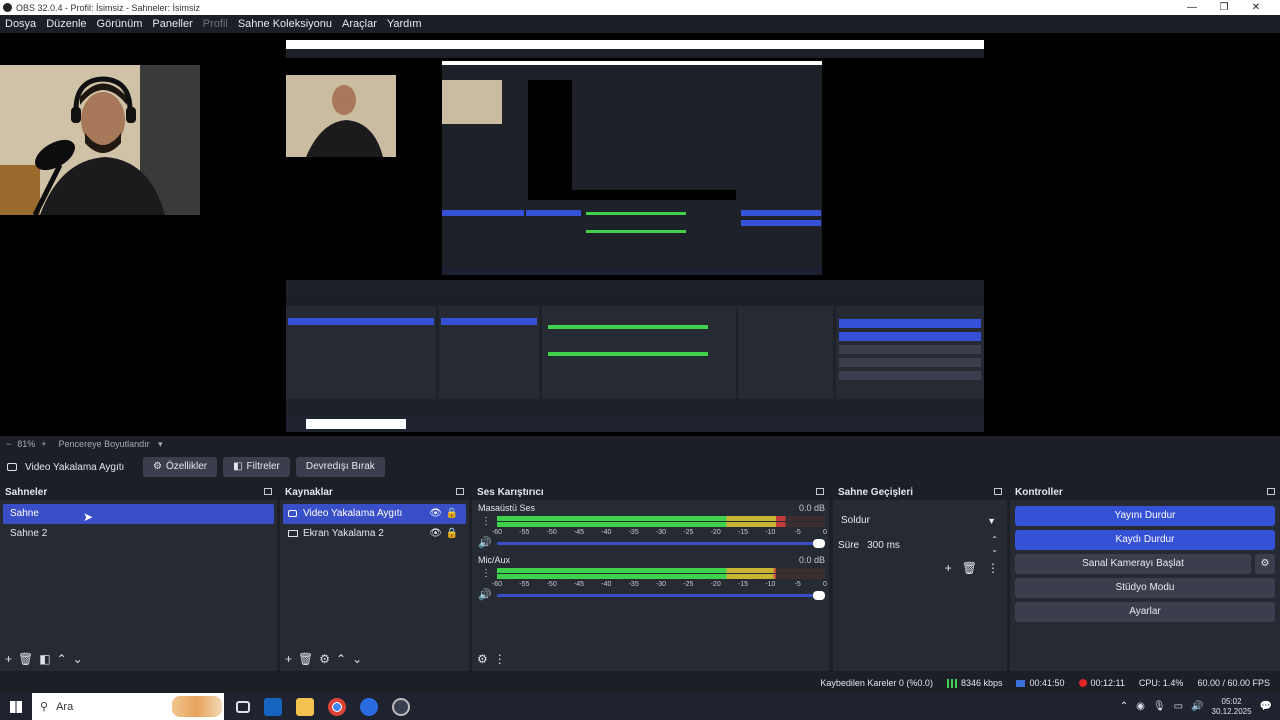  I want to click on mic-tray-icon: 🎙, so click(1159, 706).